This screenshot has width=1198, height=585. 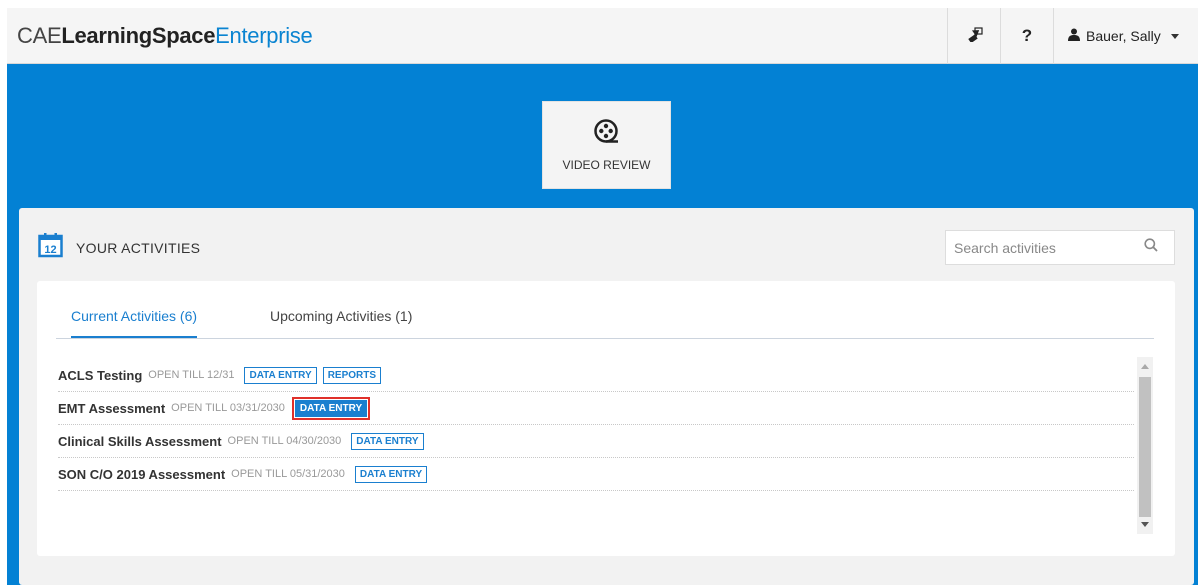 I want to click on user-name: Bauer, Sally, so click(x=1123, y=36).